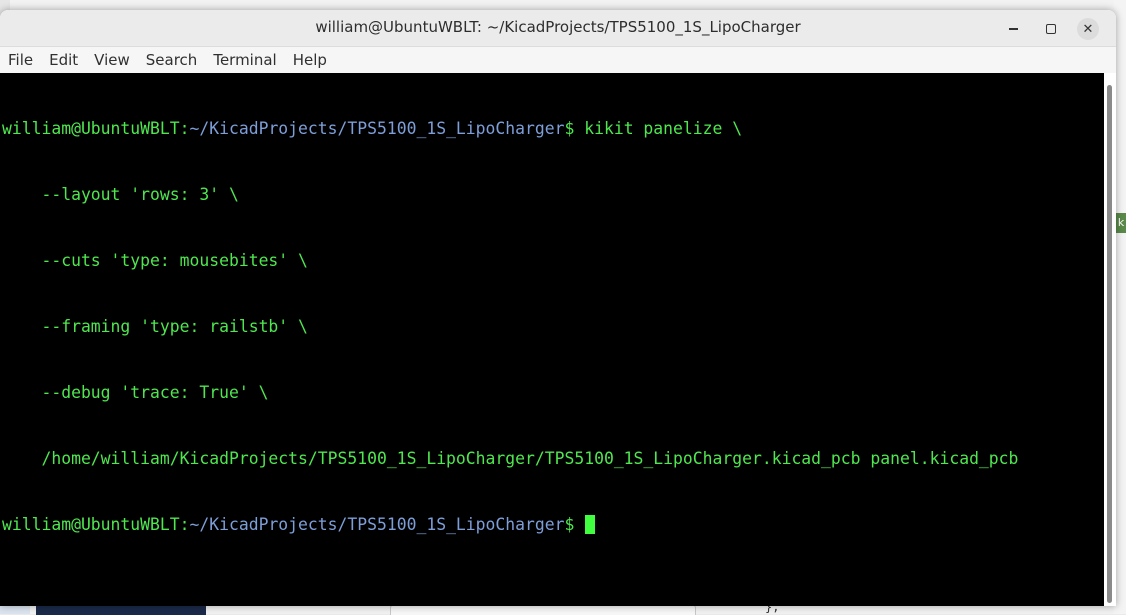 This screenshot has width=1126, height=615. I want to click on minimize-icon, so click(1013, 29).